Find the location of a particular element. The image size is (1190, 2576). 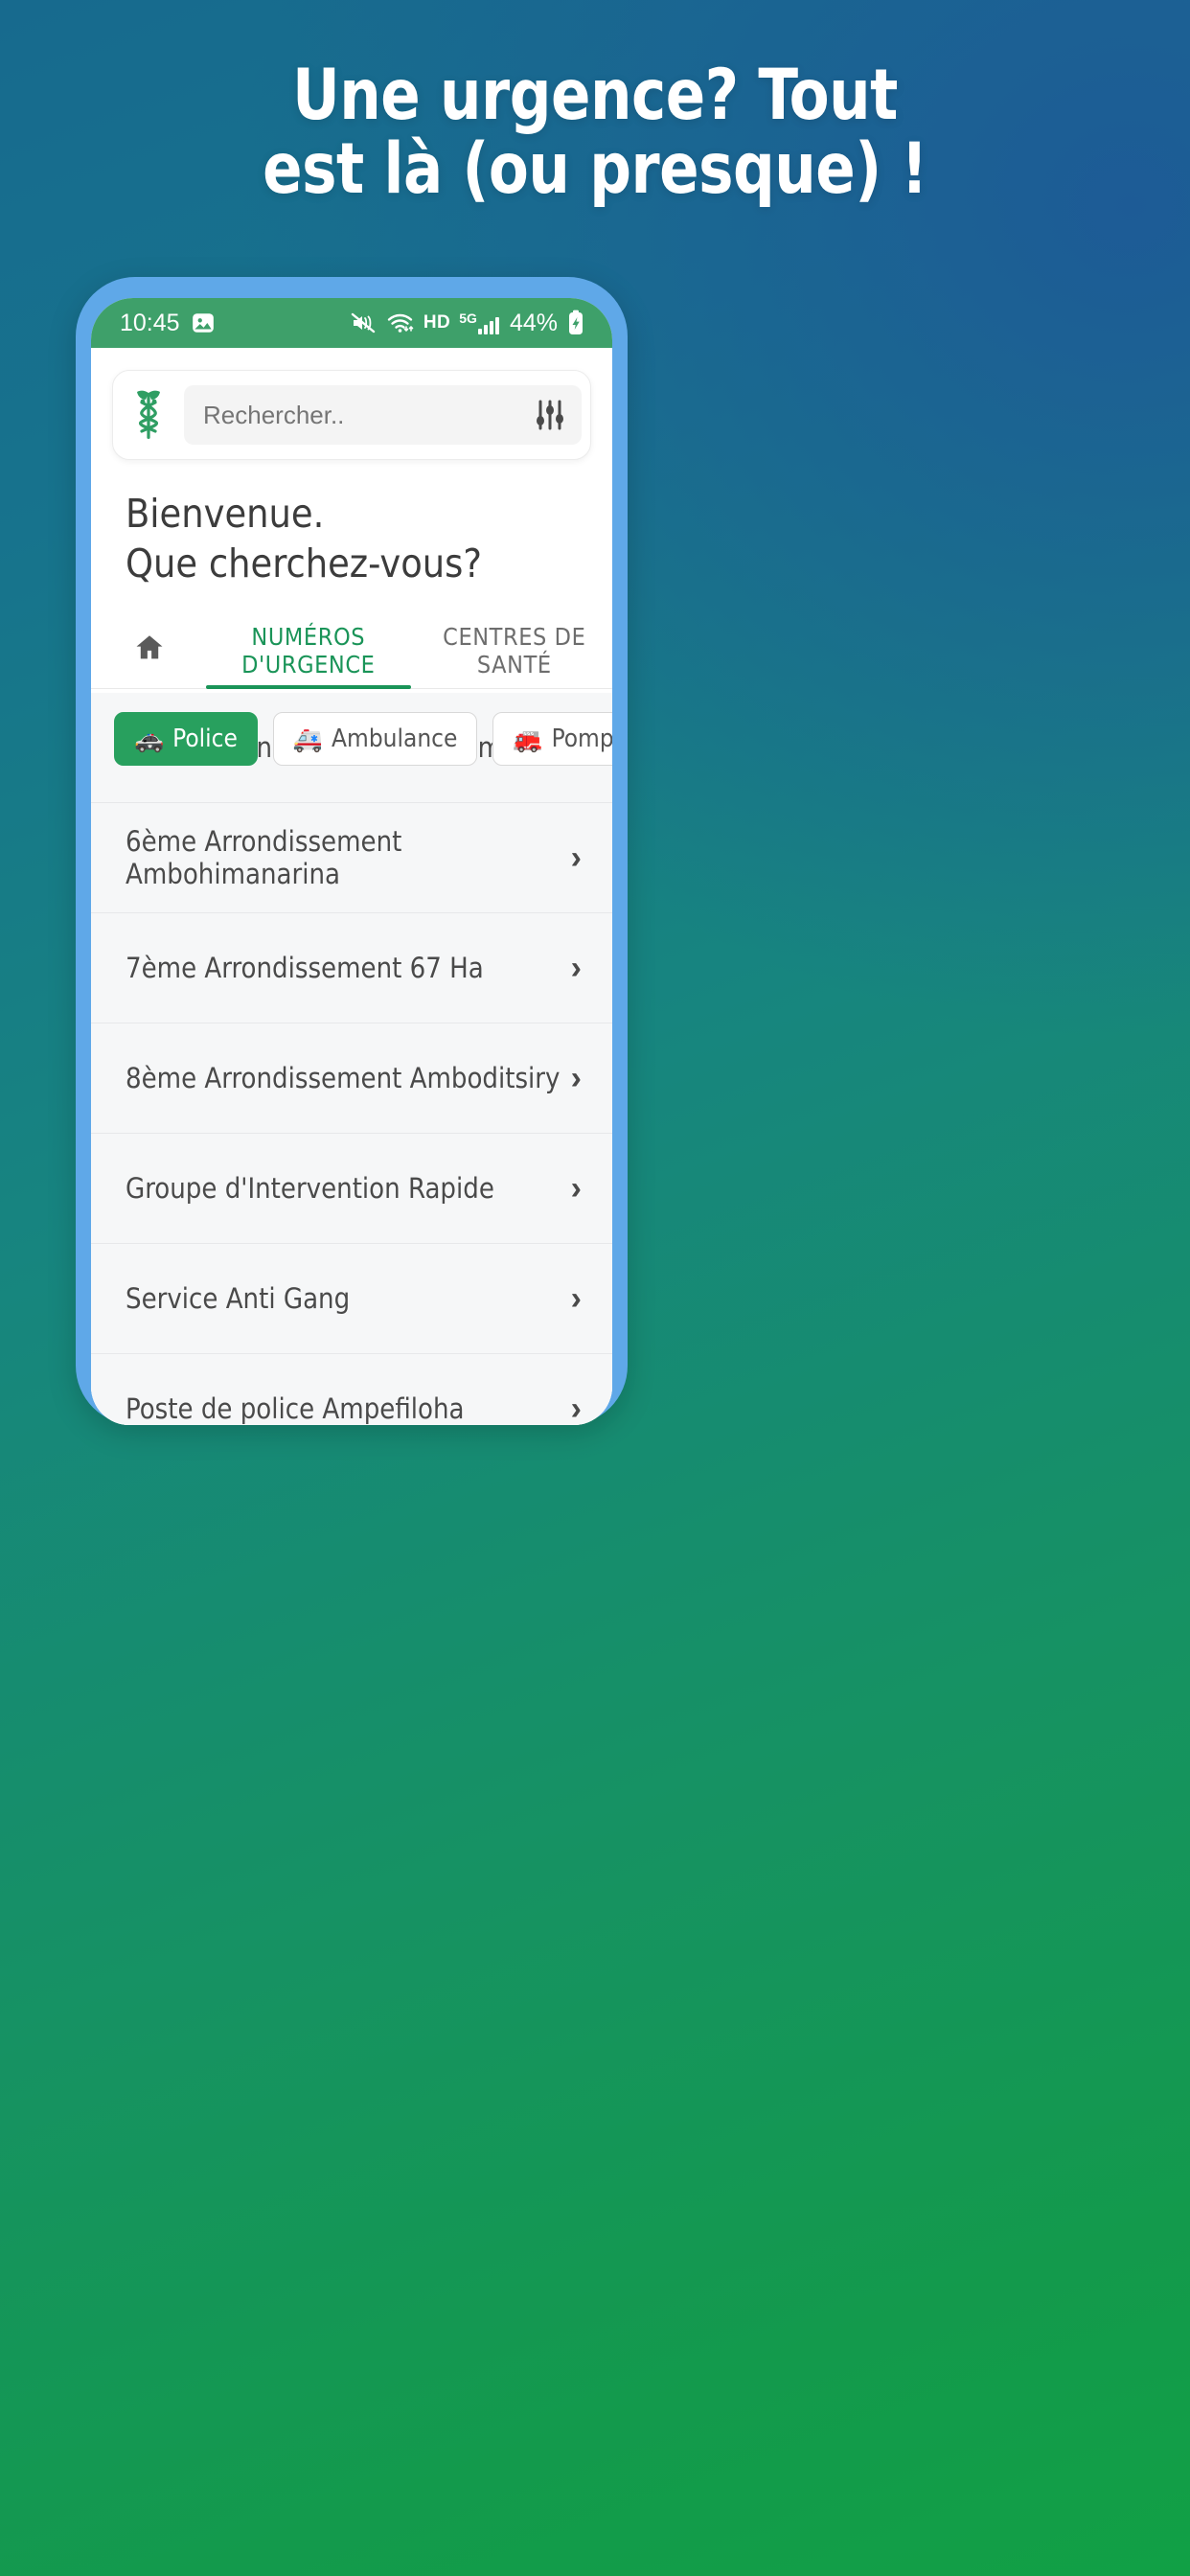

fire-engine-icon: 🚒 is located at coordinates (528, 738).